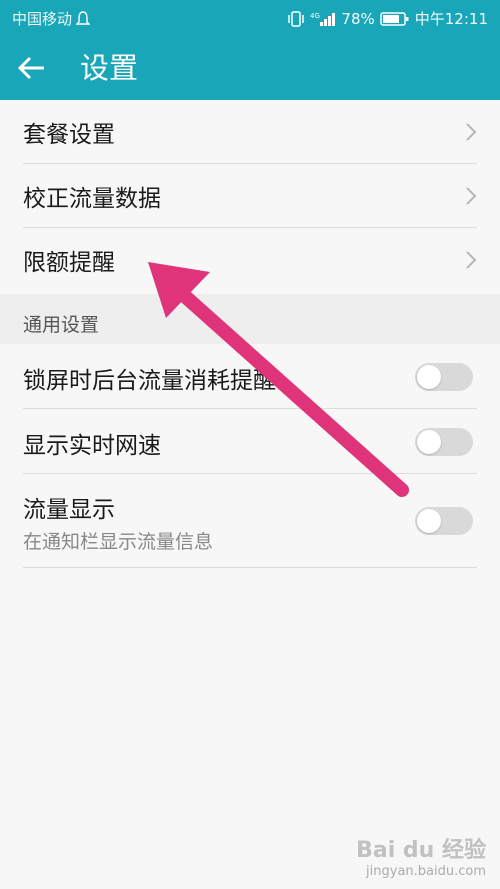 This screenshot has height=889, width=500. What do you see at coordinates (69, 510) in the screenshot?
I see `list-item-label: 流量显示` at bounding box center [69, 510].